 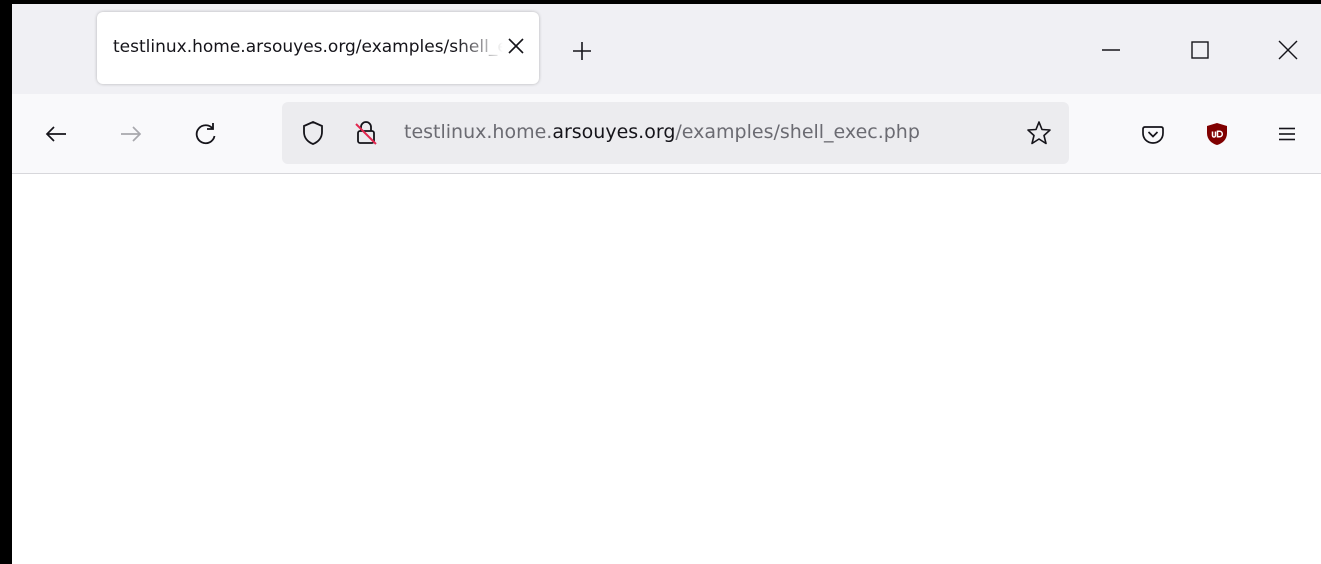 What do you see at coordinates (131, 134) in the screenshot?
I see `forward-arrow-icon` at bounding box center [131, 134].